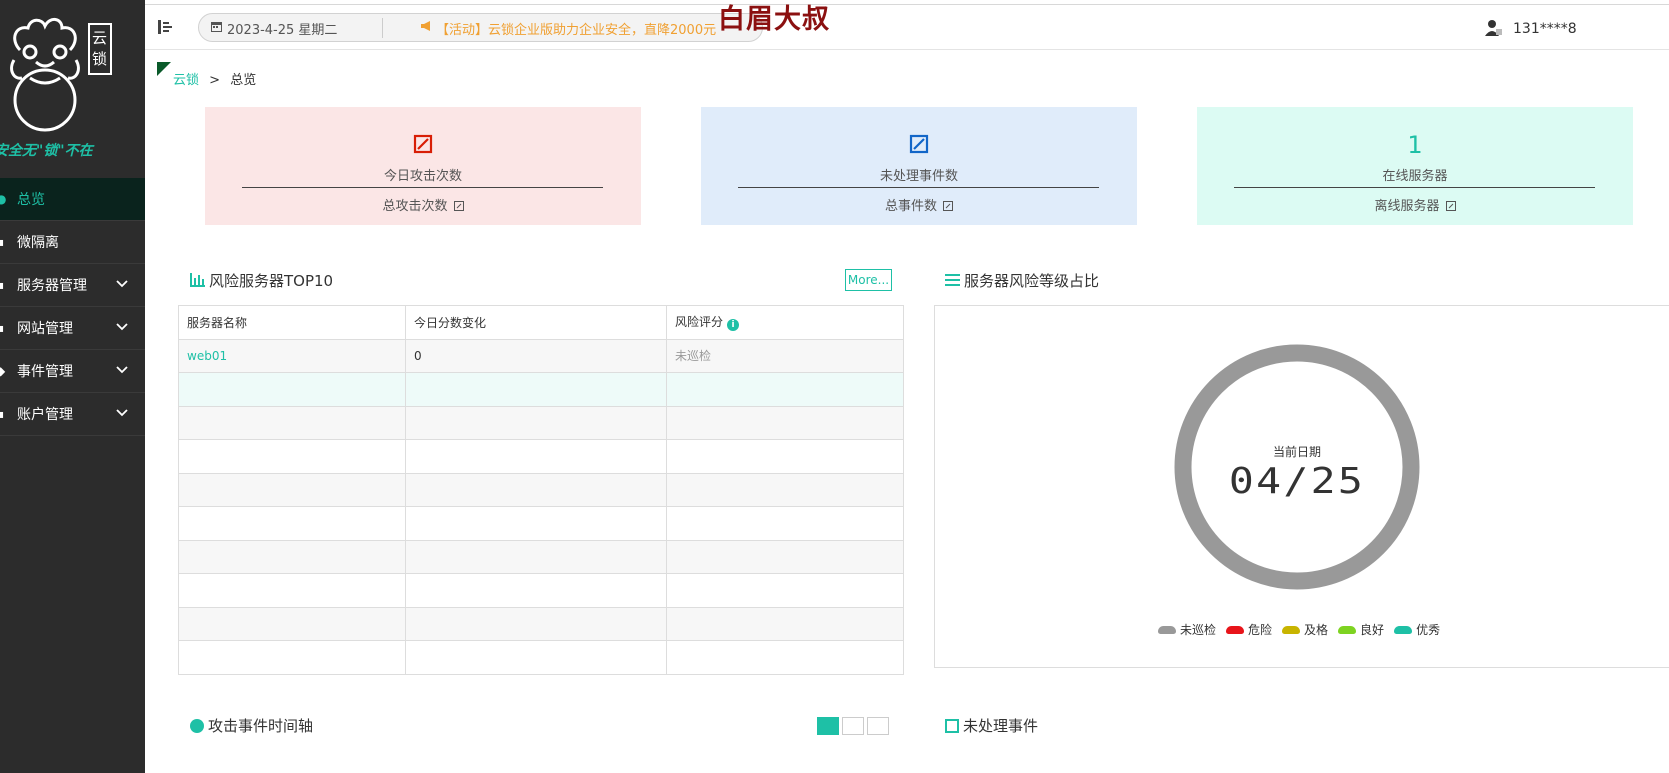 This screenshot has width=1669, height=773. What do you see at coordinates (785, 355) in the screenshot?
I see `table-cell: 未巡检` at bounding box center [785, 355].